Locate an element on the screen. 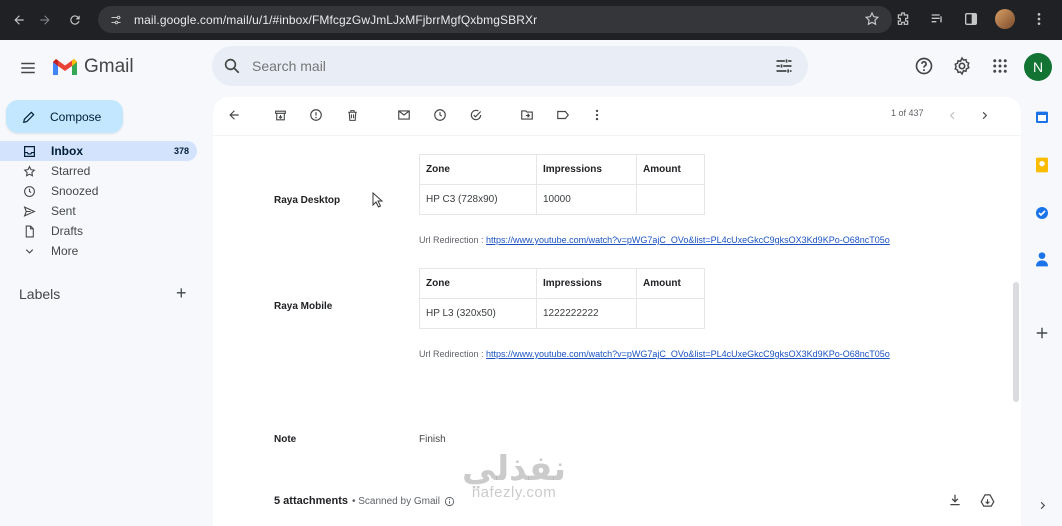 This screenshot has width=1062, height=526. add-task-icon is located at coordinates (476, 115).